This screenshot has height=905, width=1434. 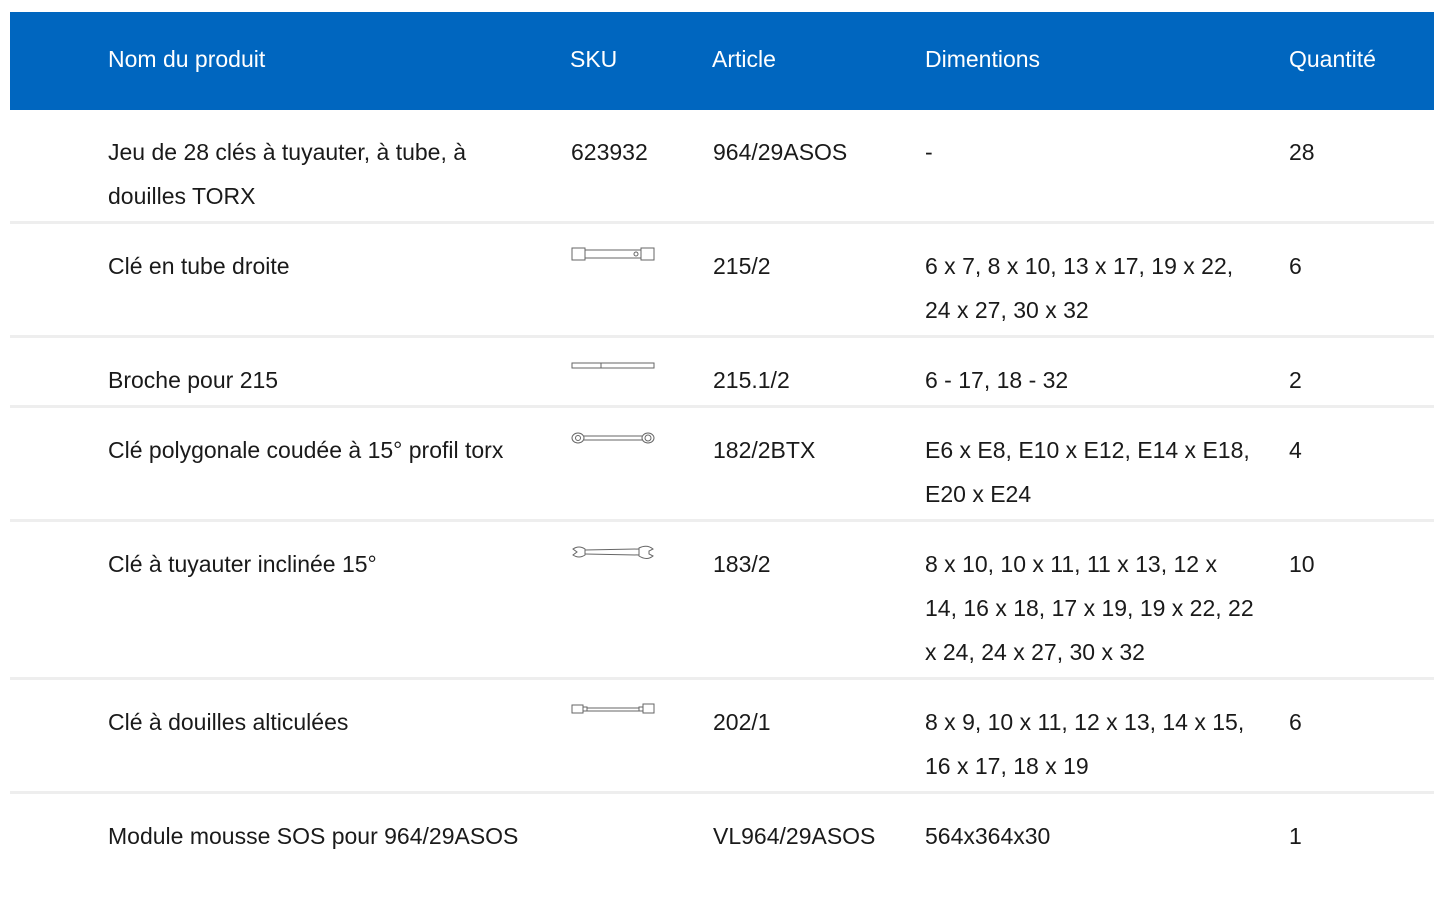 What do you see at coordinates (742, 564) in the screenshot?
I see `product-article: 183/2` at bounding box center [742, 564].